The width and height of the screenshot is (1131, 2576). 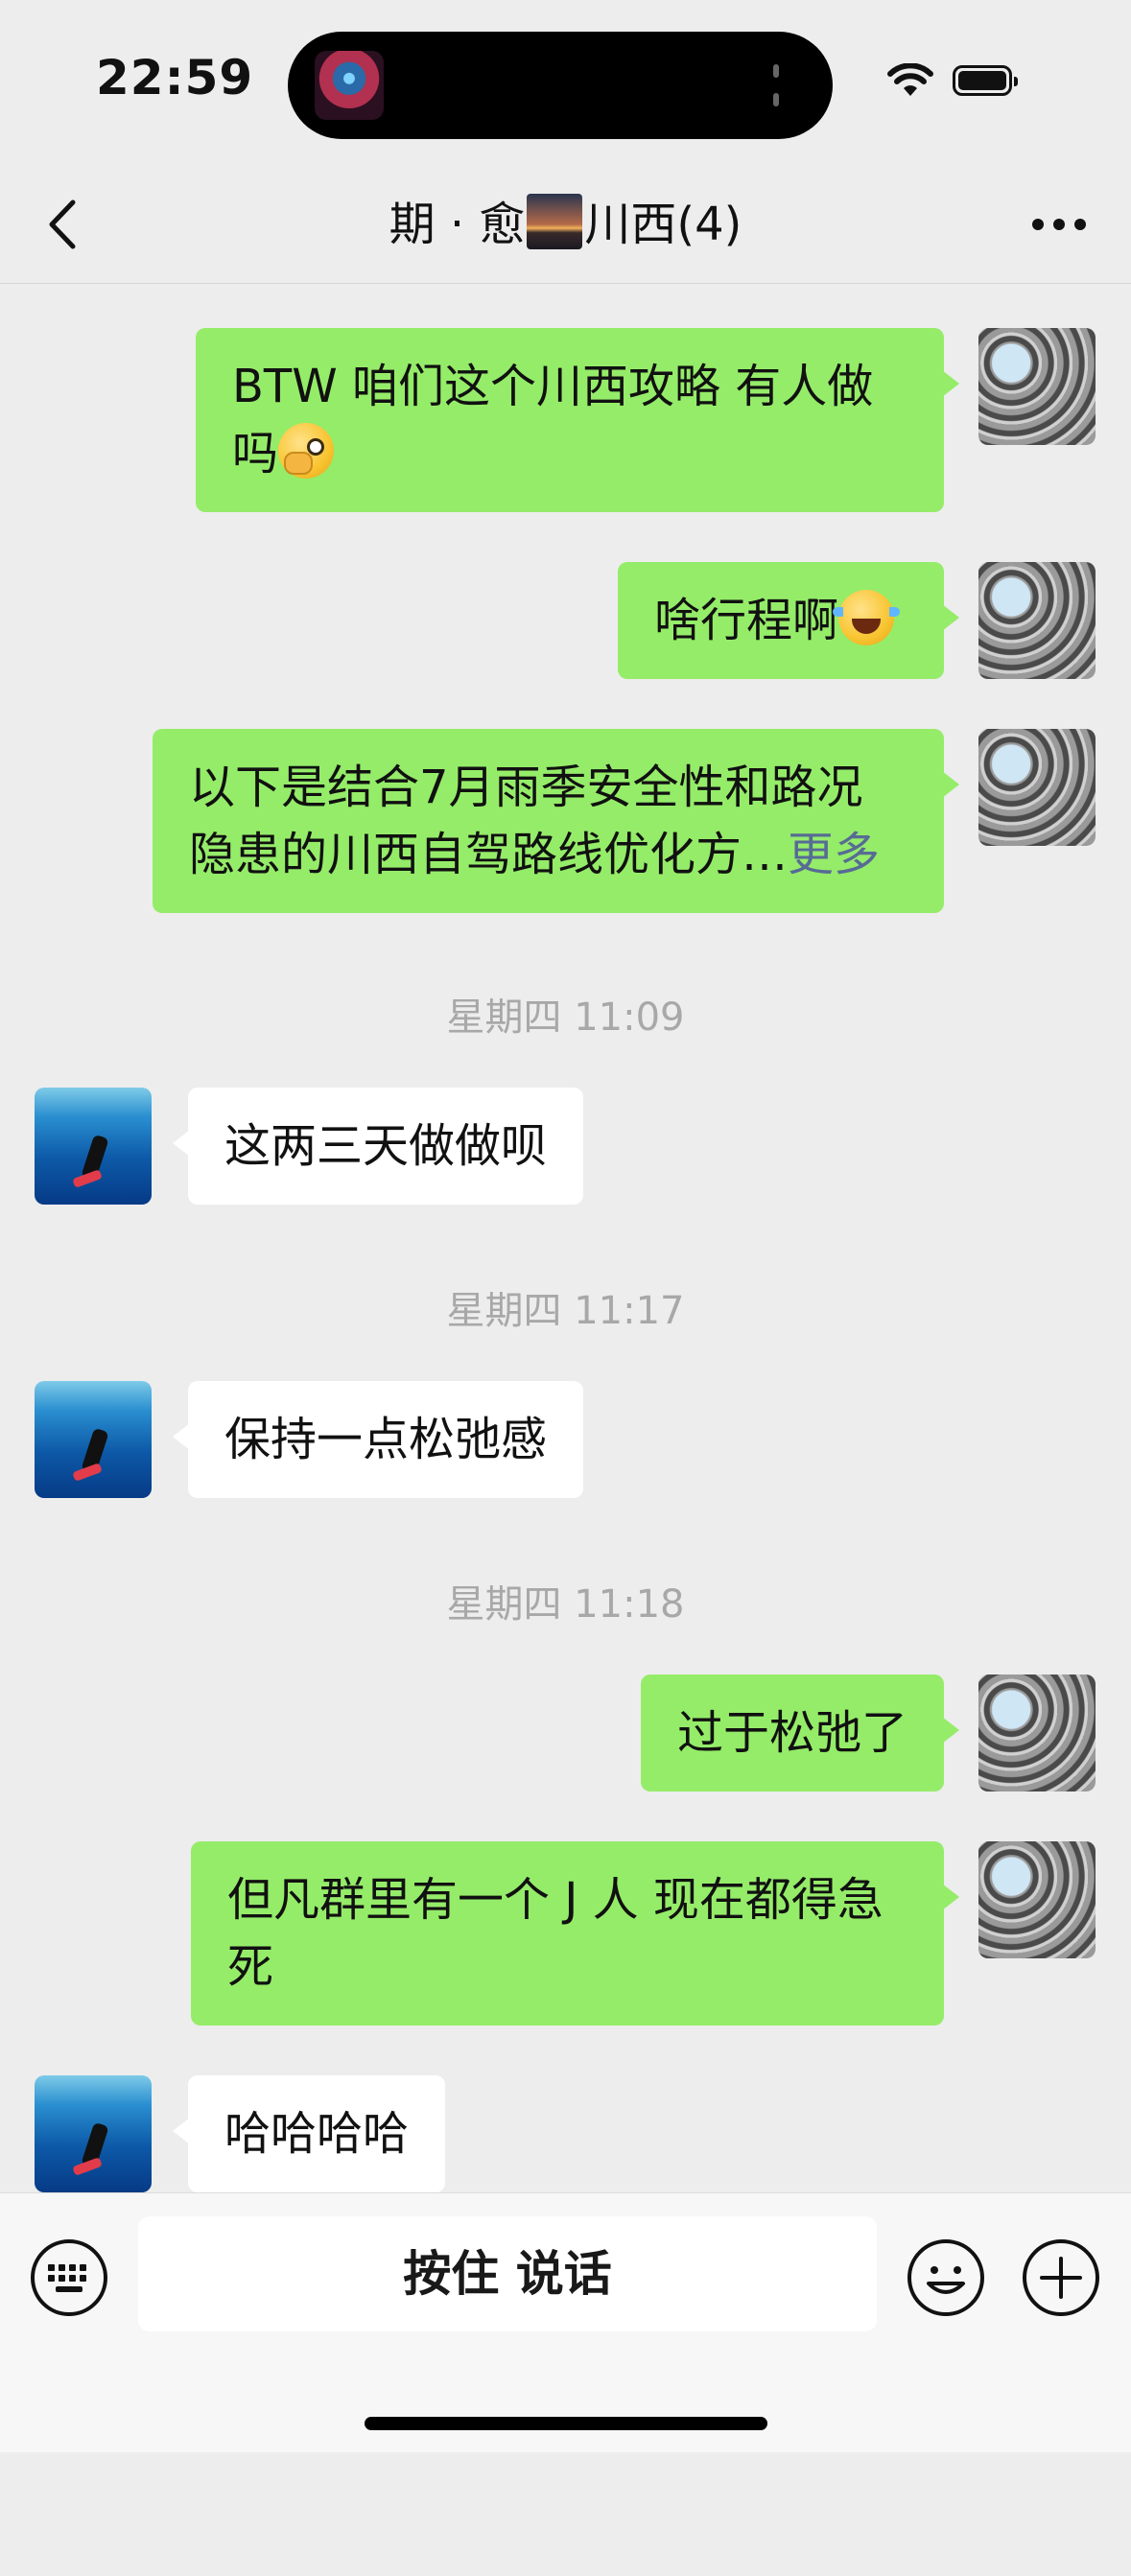 What do you see at coordinates (556, 821) in the screenshot?
I see `message-bubble: 以下是结合7月雨季安全性和路况 隐患的川西自驾路线优化方…更多` at bounding box center [556, 821].